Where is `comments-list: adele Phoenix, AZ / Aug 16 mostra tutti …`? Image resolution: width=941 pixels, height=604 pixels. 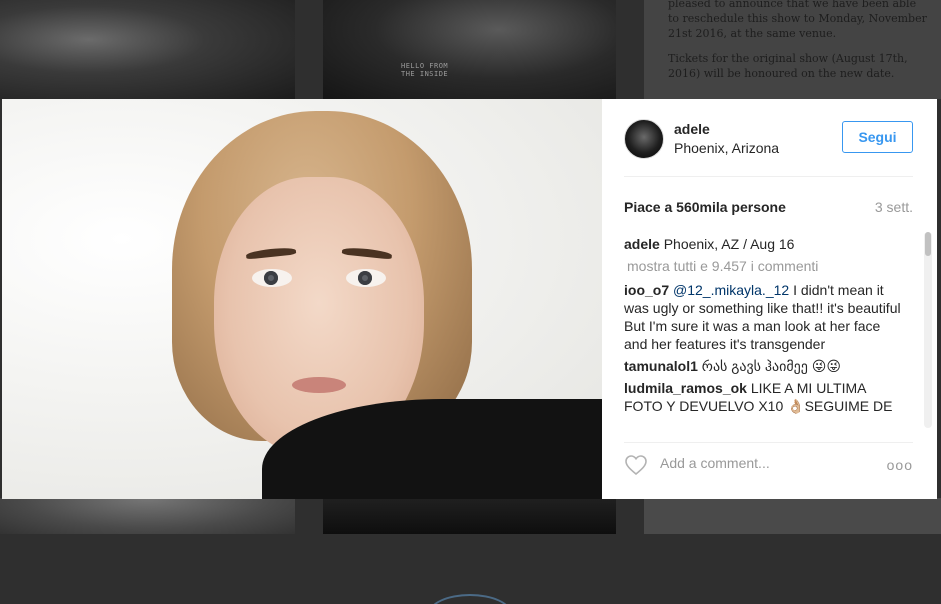
comments-list: adele Phoenix, AZ / Aug 16 mostra tutti … is located at coordinates (764, 333).